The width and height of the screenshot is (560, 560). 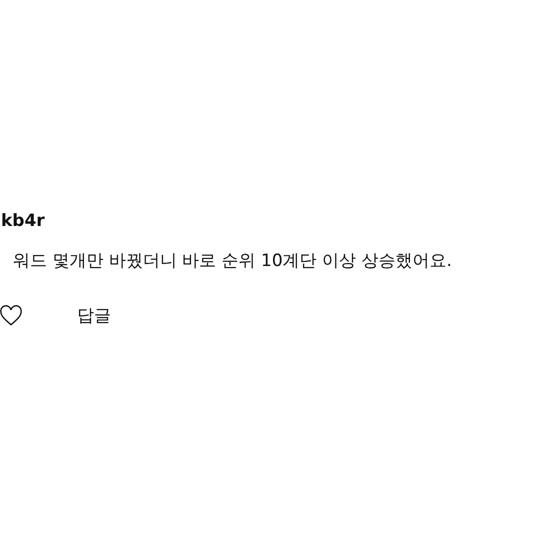 I want to click on username: kb4r, so click(x=22, y=221).